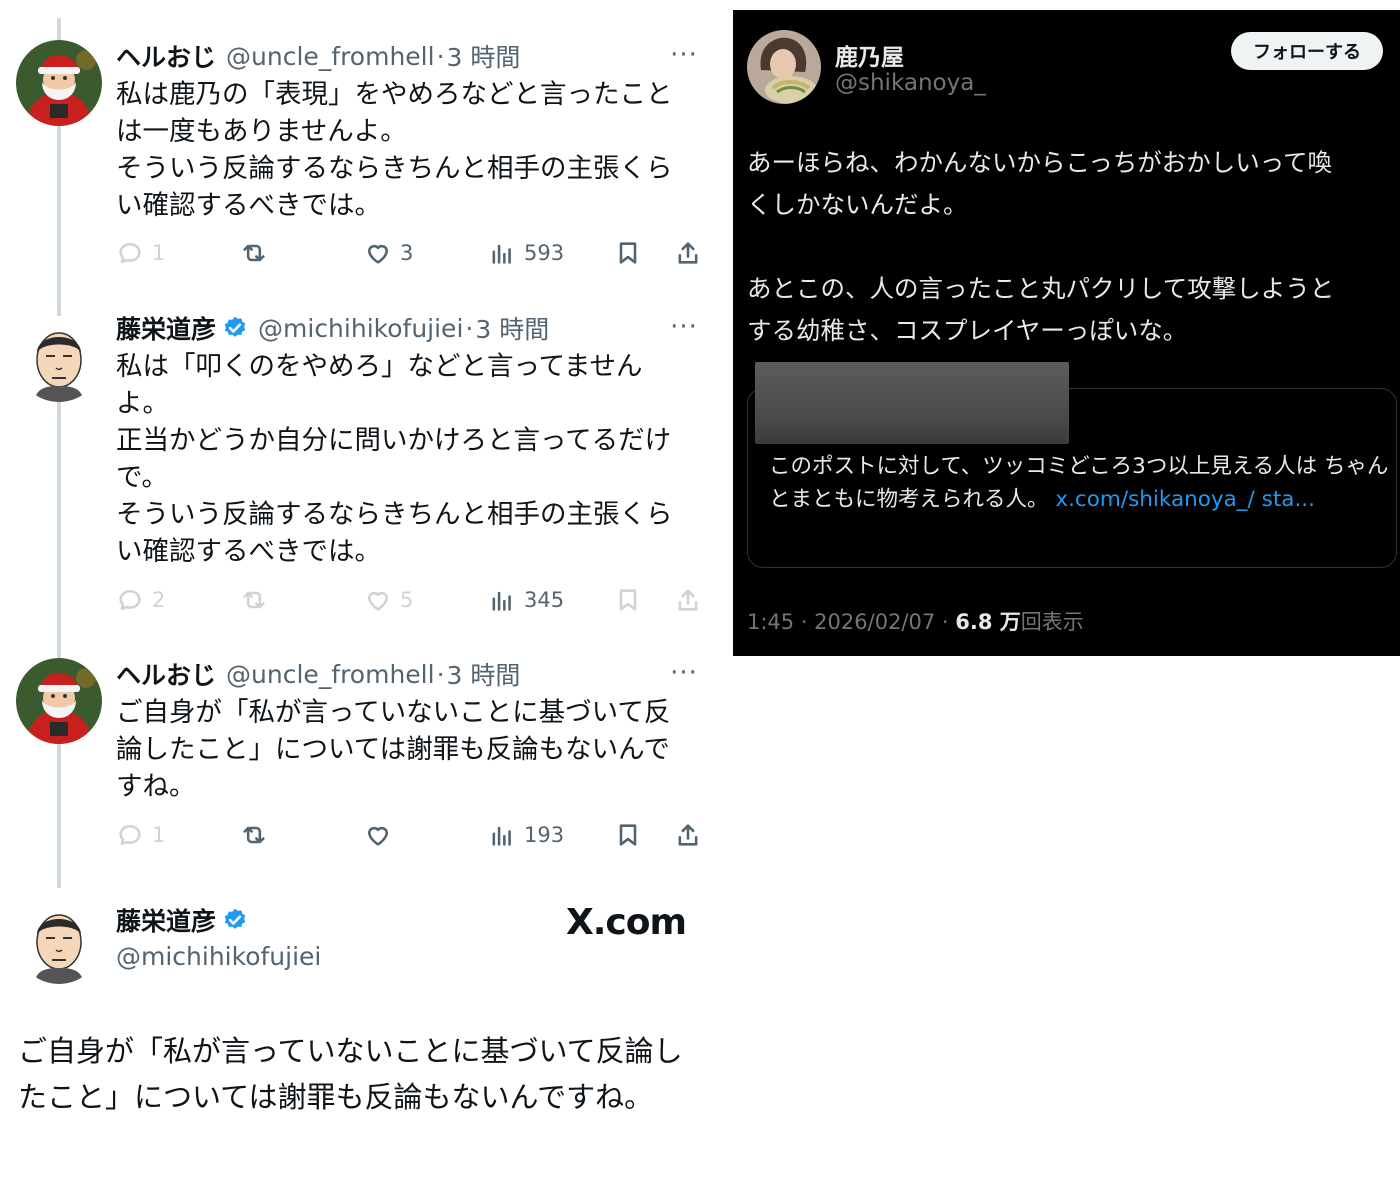  I want to click on tweet-header: 藤栄道彦 @michihikofujiei · 3 時間, so click(410, 328).